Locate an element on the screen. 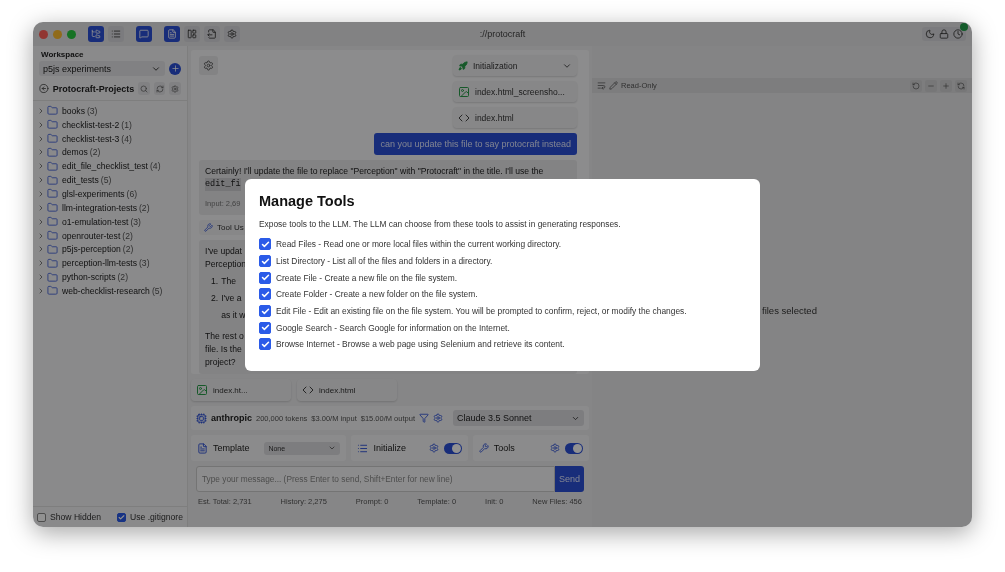  folder-name: edit_tests (5) is located at coordinates (87, 180).